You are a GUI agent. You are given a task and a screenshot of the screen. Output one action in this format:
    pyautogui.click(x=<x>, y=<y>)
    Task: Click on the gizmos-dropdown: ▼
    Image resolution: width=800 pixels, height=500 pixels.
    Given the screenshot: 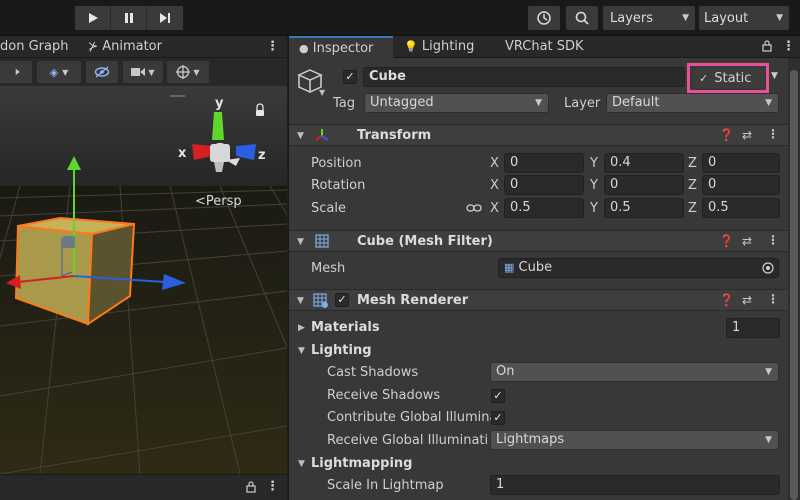 What is the action you would take?
    pyautogui.click(x=188, y=72)
    